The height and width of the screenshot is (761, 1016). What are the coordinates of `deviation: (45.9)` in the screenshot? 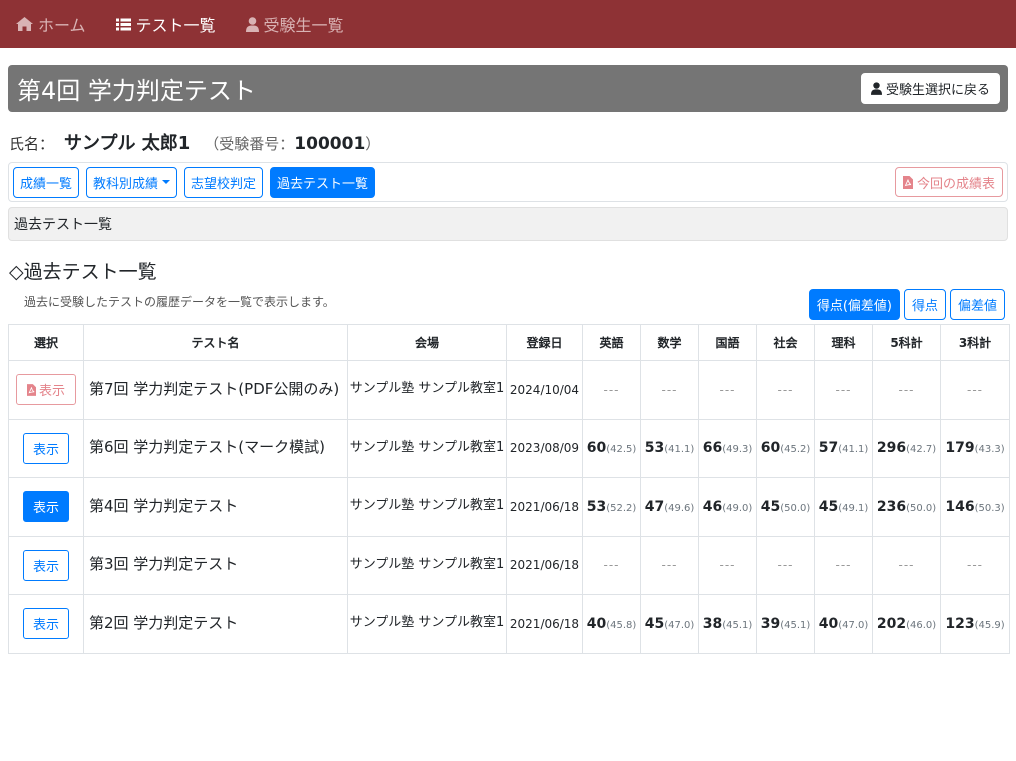 It's located at (989, 625).